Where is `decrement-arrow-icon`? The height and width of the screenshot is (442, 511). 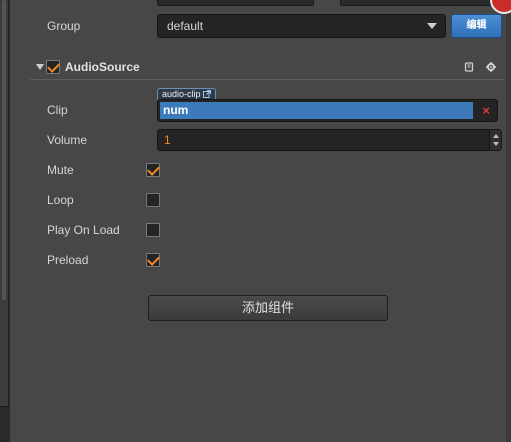 decrement-arrow-icon is located at coordinates (496, 144).